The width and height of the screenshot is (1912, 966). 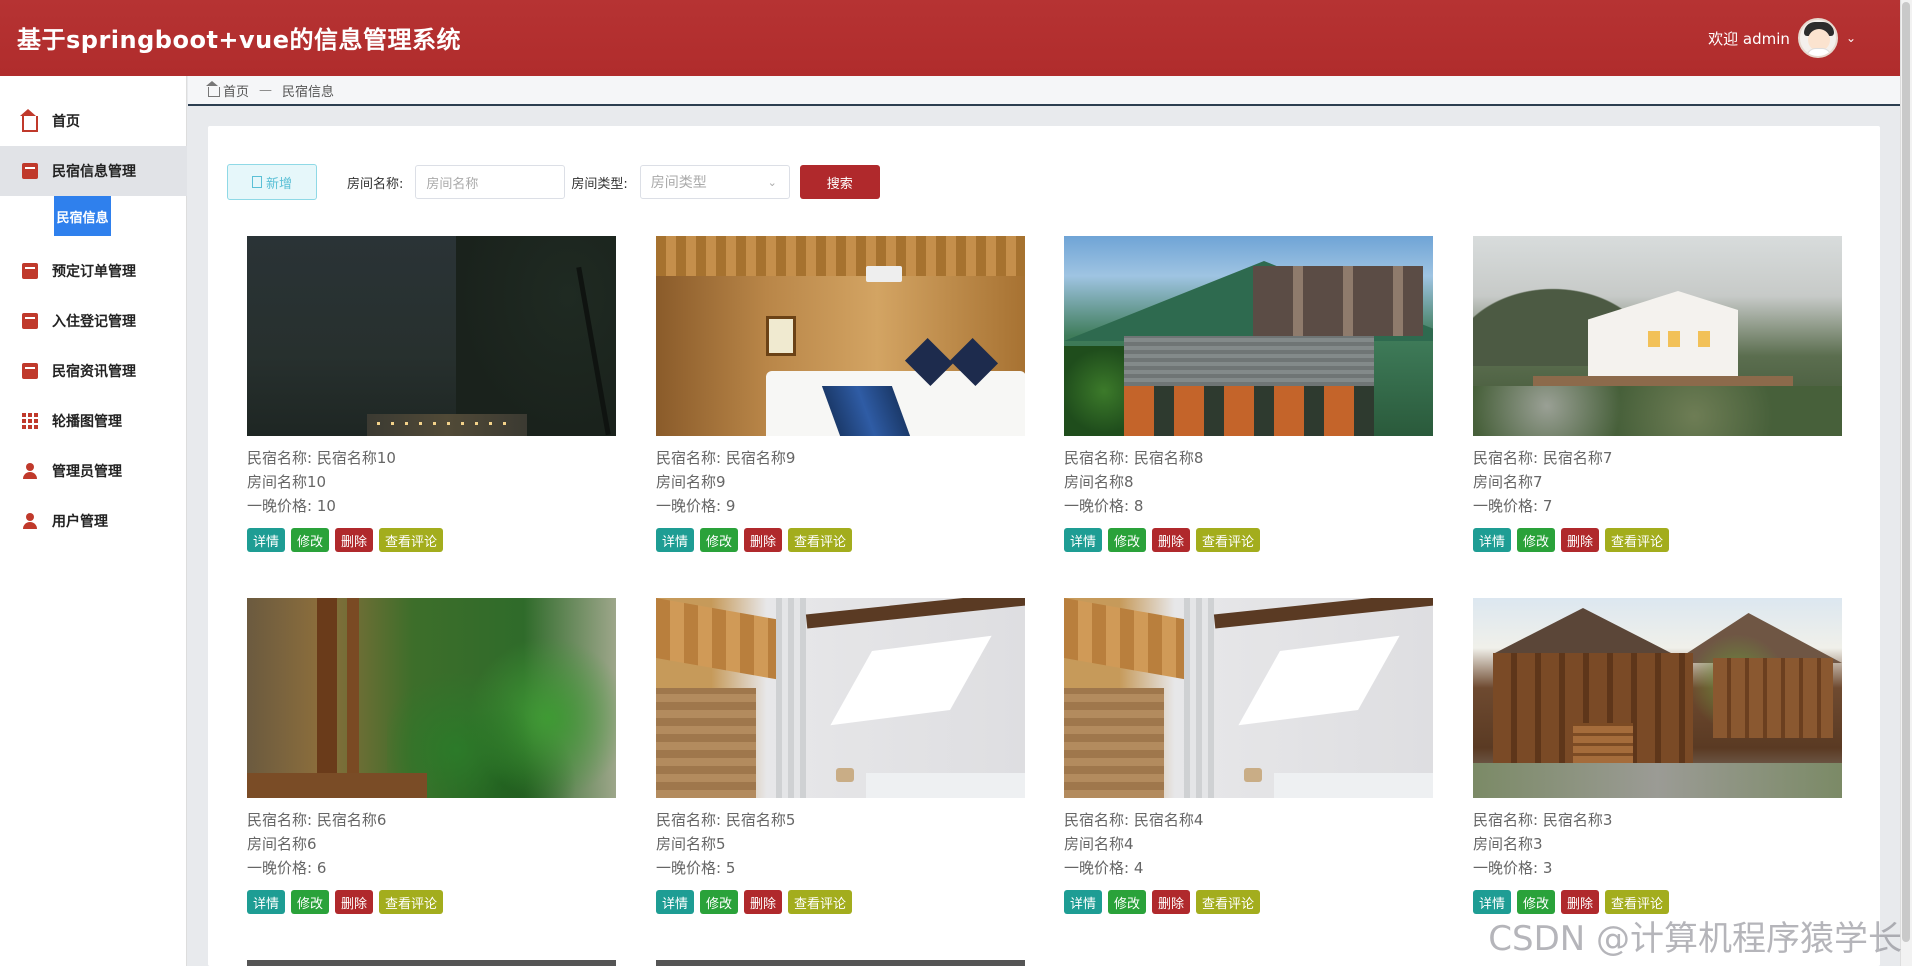 I want to click on page-scrollbar, so click(x=1906, y=483).